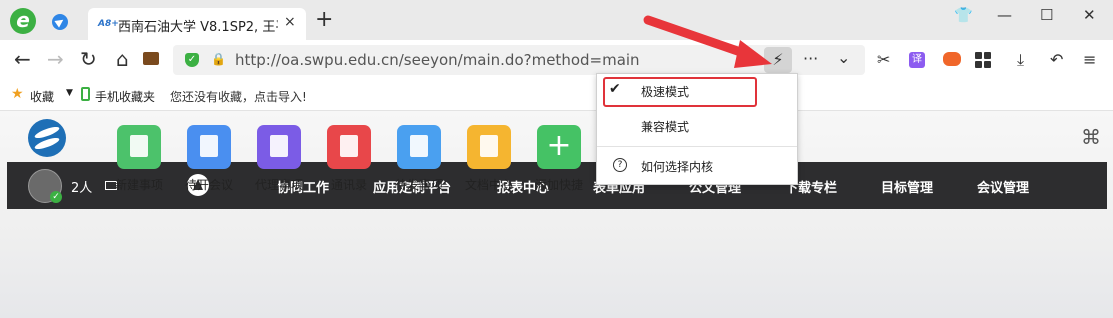 Image resolution: width=1113 pixels, height=318 pixels. What do you see at coordinates (677, 167) in the screenshot?
I see `help-label: 如何选择内核` at bounding box center [677, 167].